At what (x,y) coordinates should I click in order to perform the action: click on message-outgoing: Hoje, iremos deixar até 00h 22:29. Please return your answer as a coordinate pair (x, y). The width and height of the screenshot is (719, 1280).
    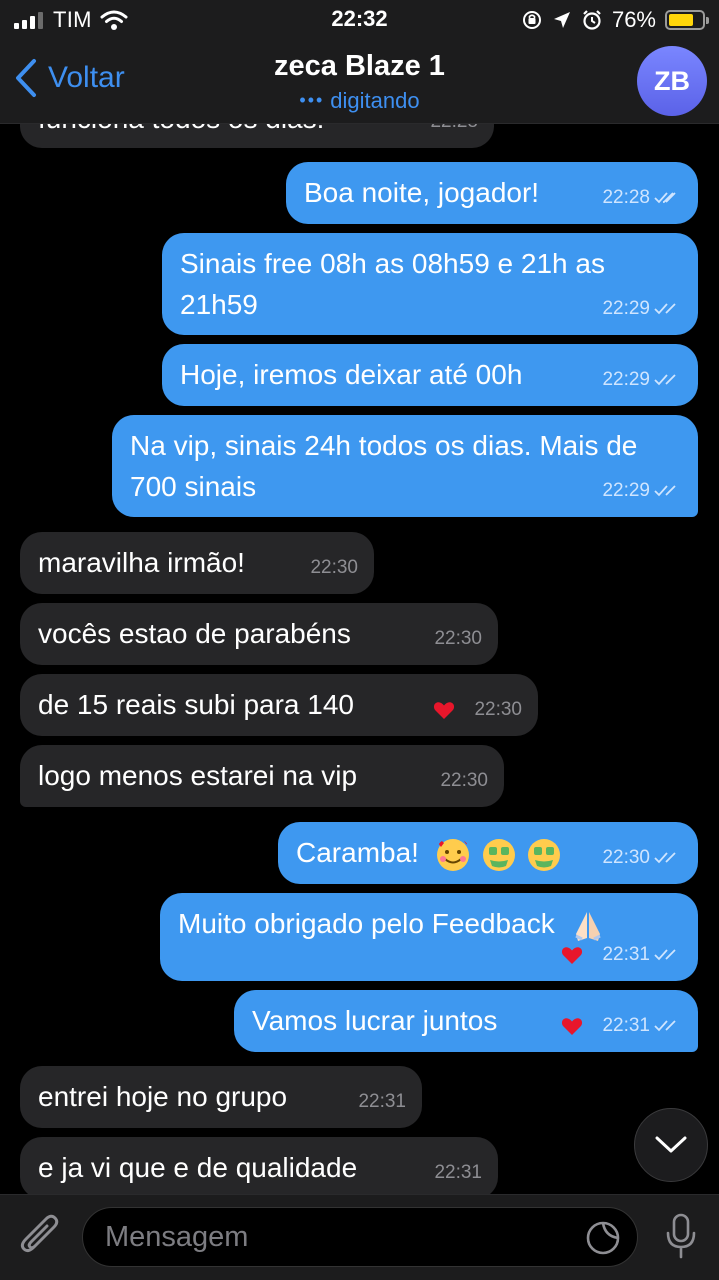
    Looking at the image, I should click on (430, 375).